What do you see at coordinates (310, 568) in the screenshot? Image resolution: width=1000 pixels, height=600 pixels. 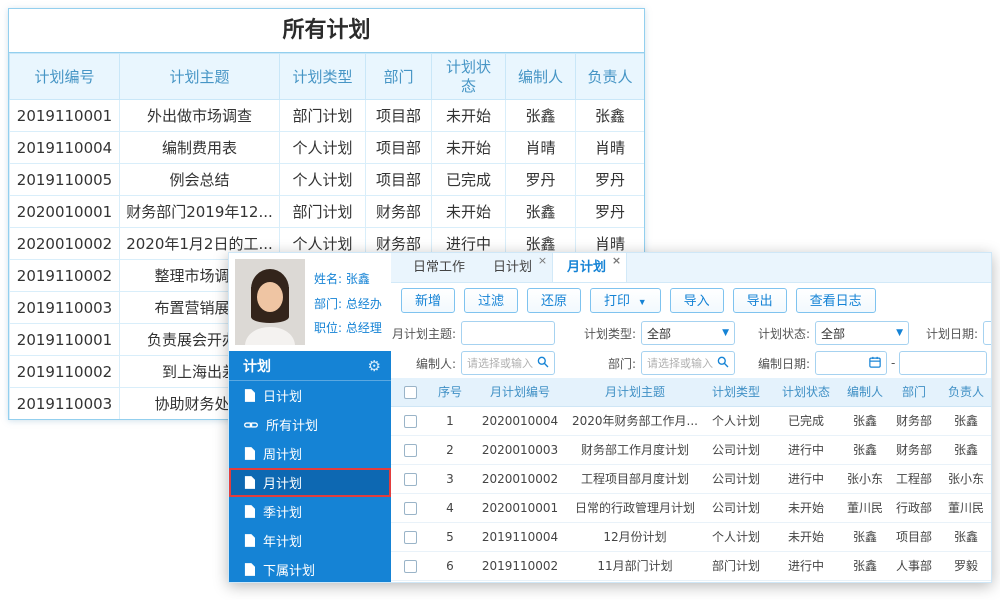 I see `sidebar-item-subordinate-plans: 下属计划` at bounding box center [310, 568].